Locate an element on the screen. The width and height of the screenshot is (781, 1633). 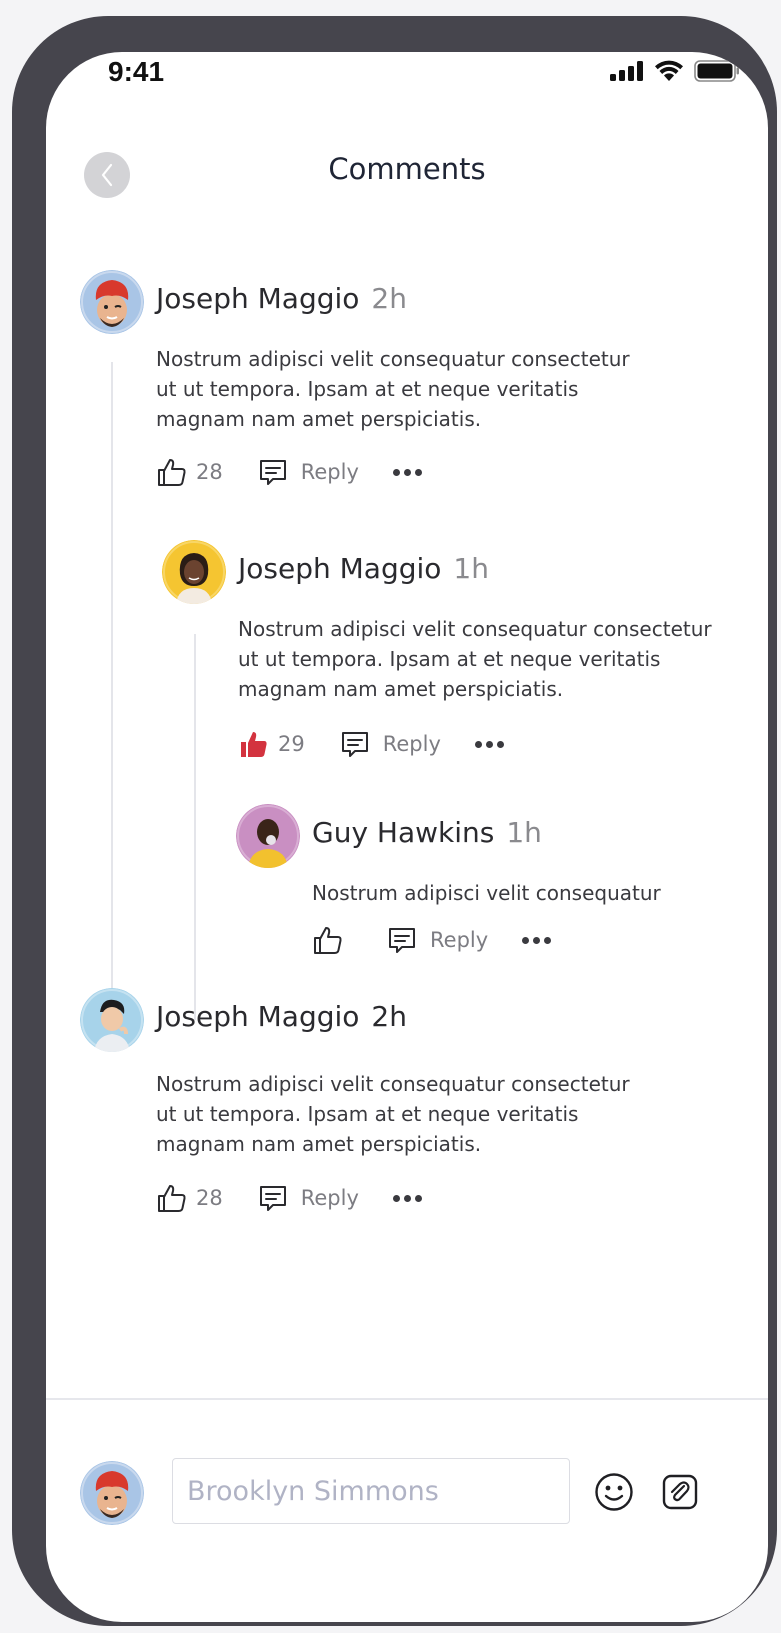
like-button-active: 29 is located at coordinates (271, 744).